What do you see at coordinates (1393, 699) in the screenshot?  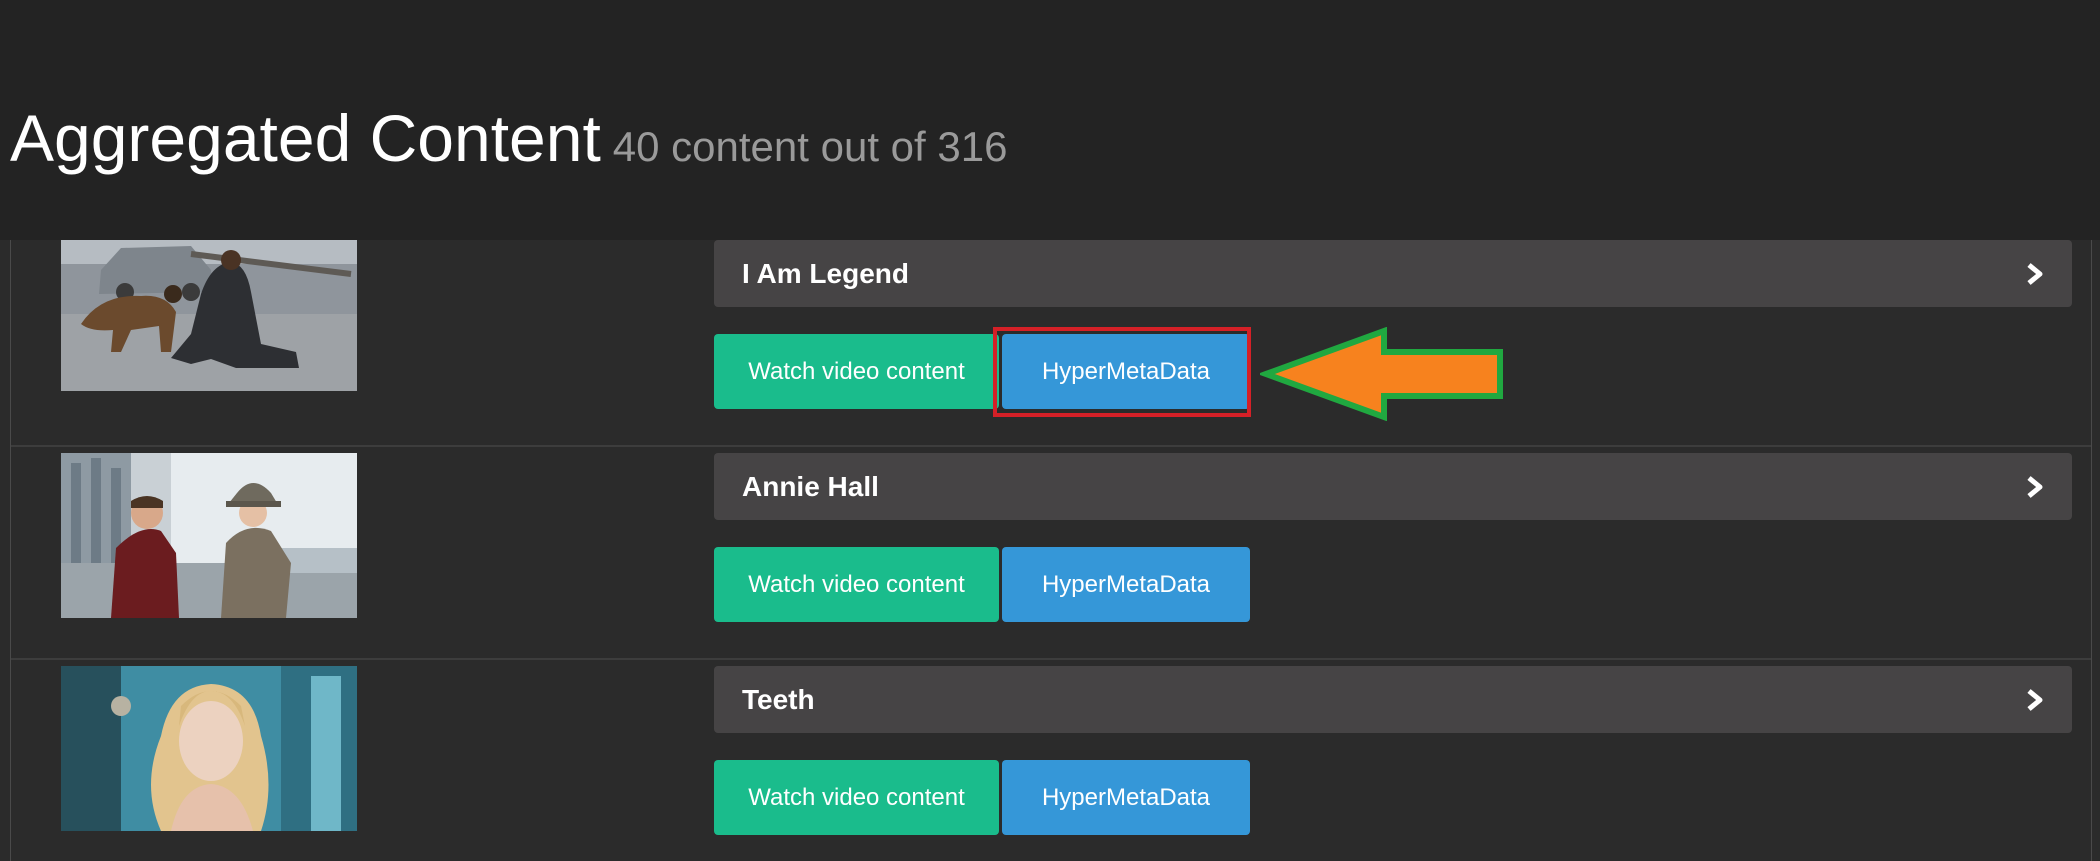 I see `title-bar-teeth: Teeth` at bounding box center [1393, 699].